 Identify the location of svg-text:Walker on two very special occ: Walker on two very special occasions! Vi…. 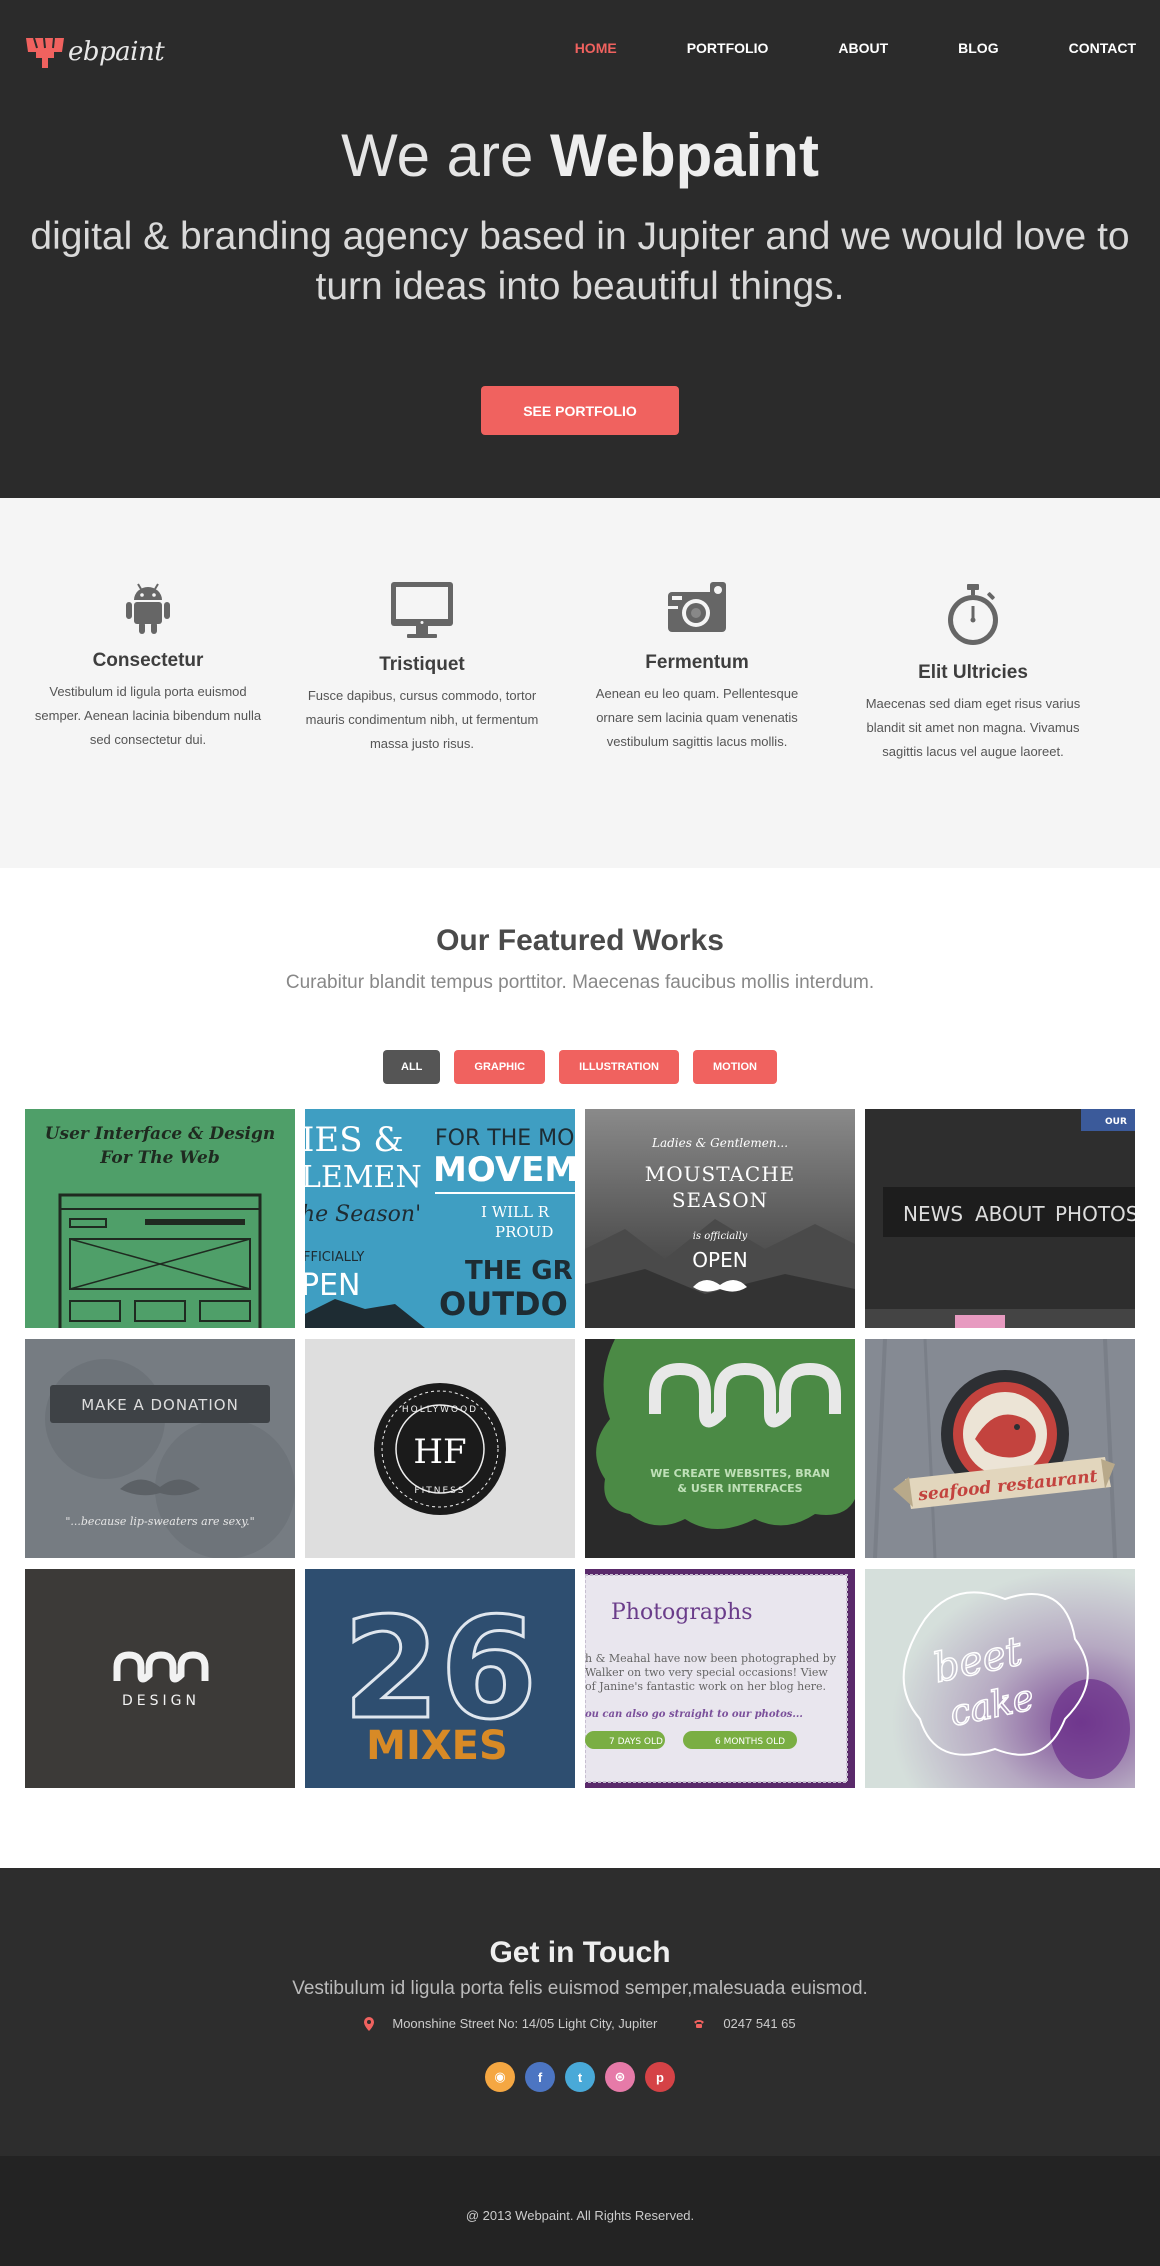
(706, 1672).